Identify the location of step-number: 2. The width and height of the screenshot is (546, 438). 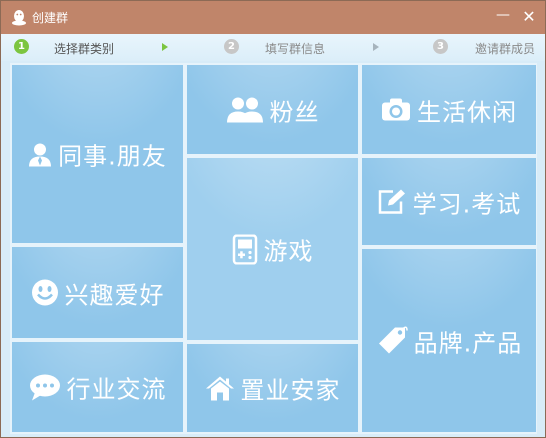
(231, 46).